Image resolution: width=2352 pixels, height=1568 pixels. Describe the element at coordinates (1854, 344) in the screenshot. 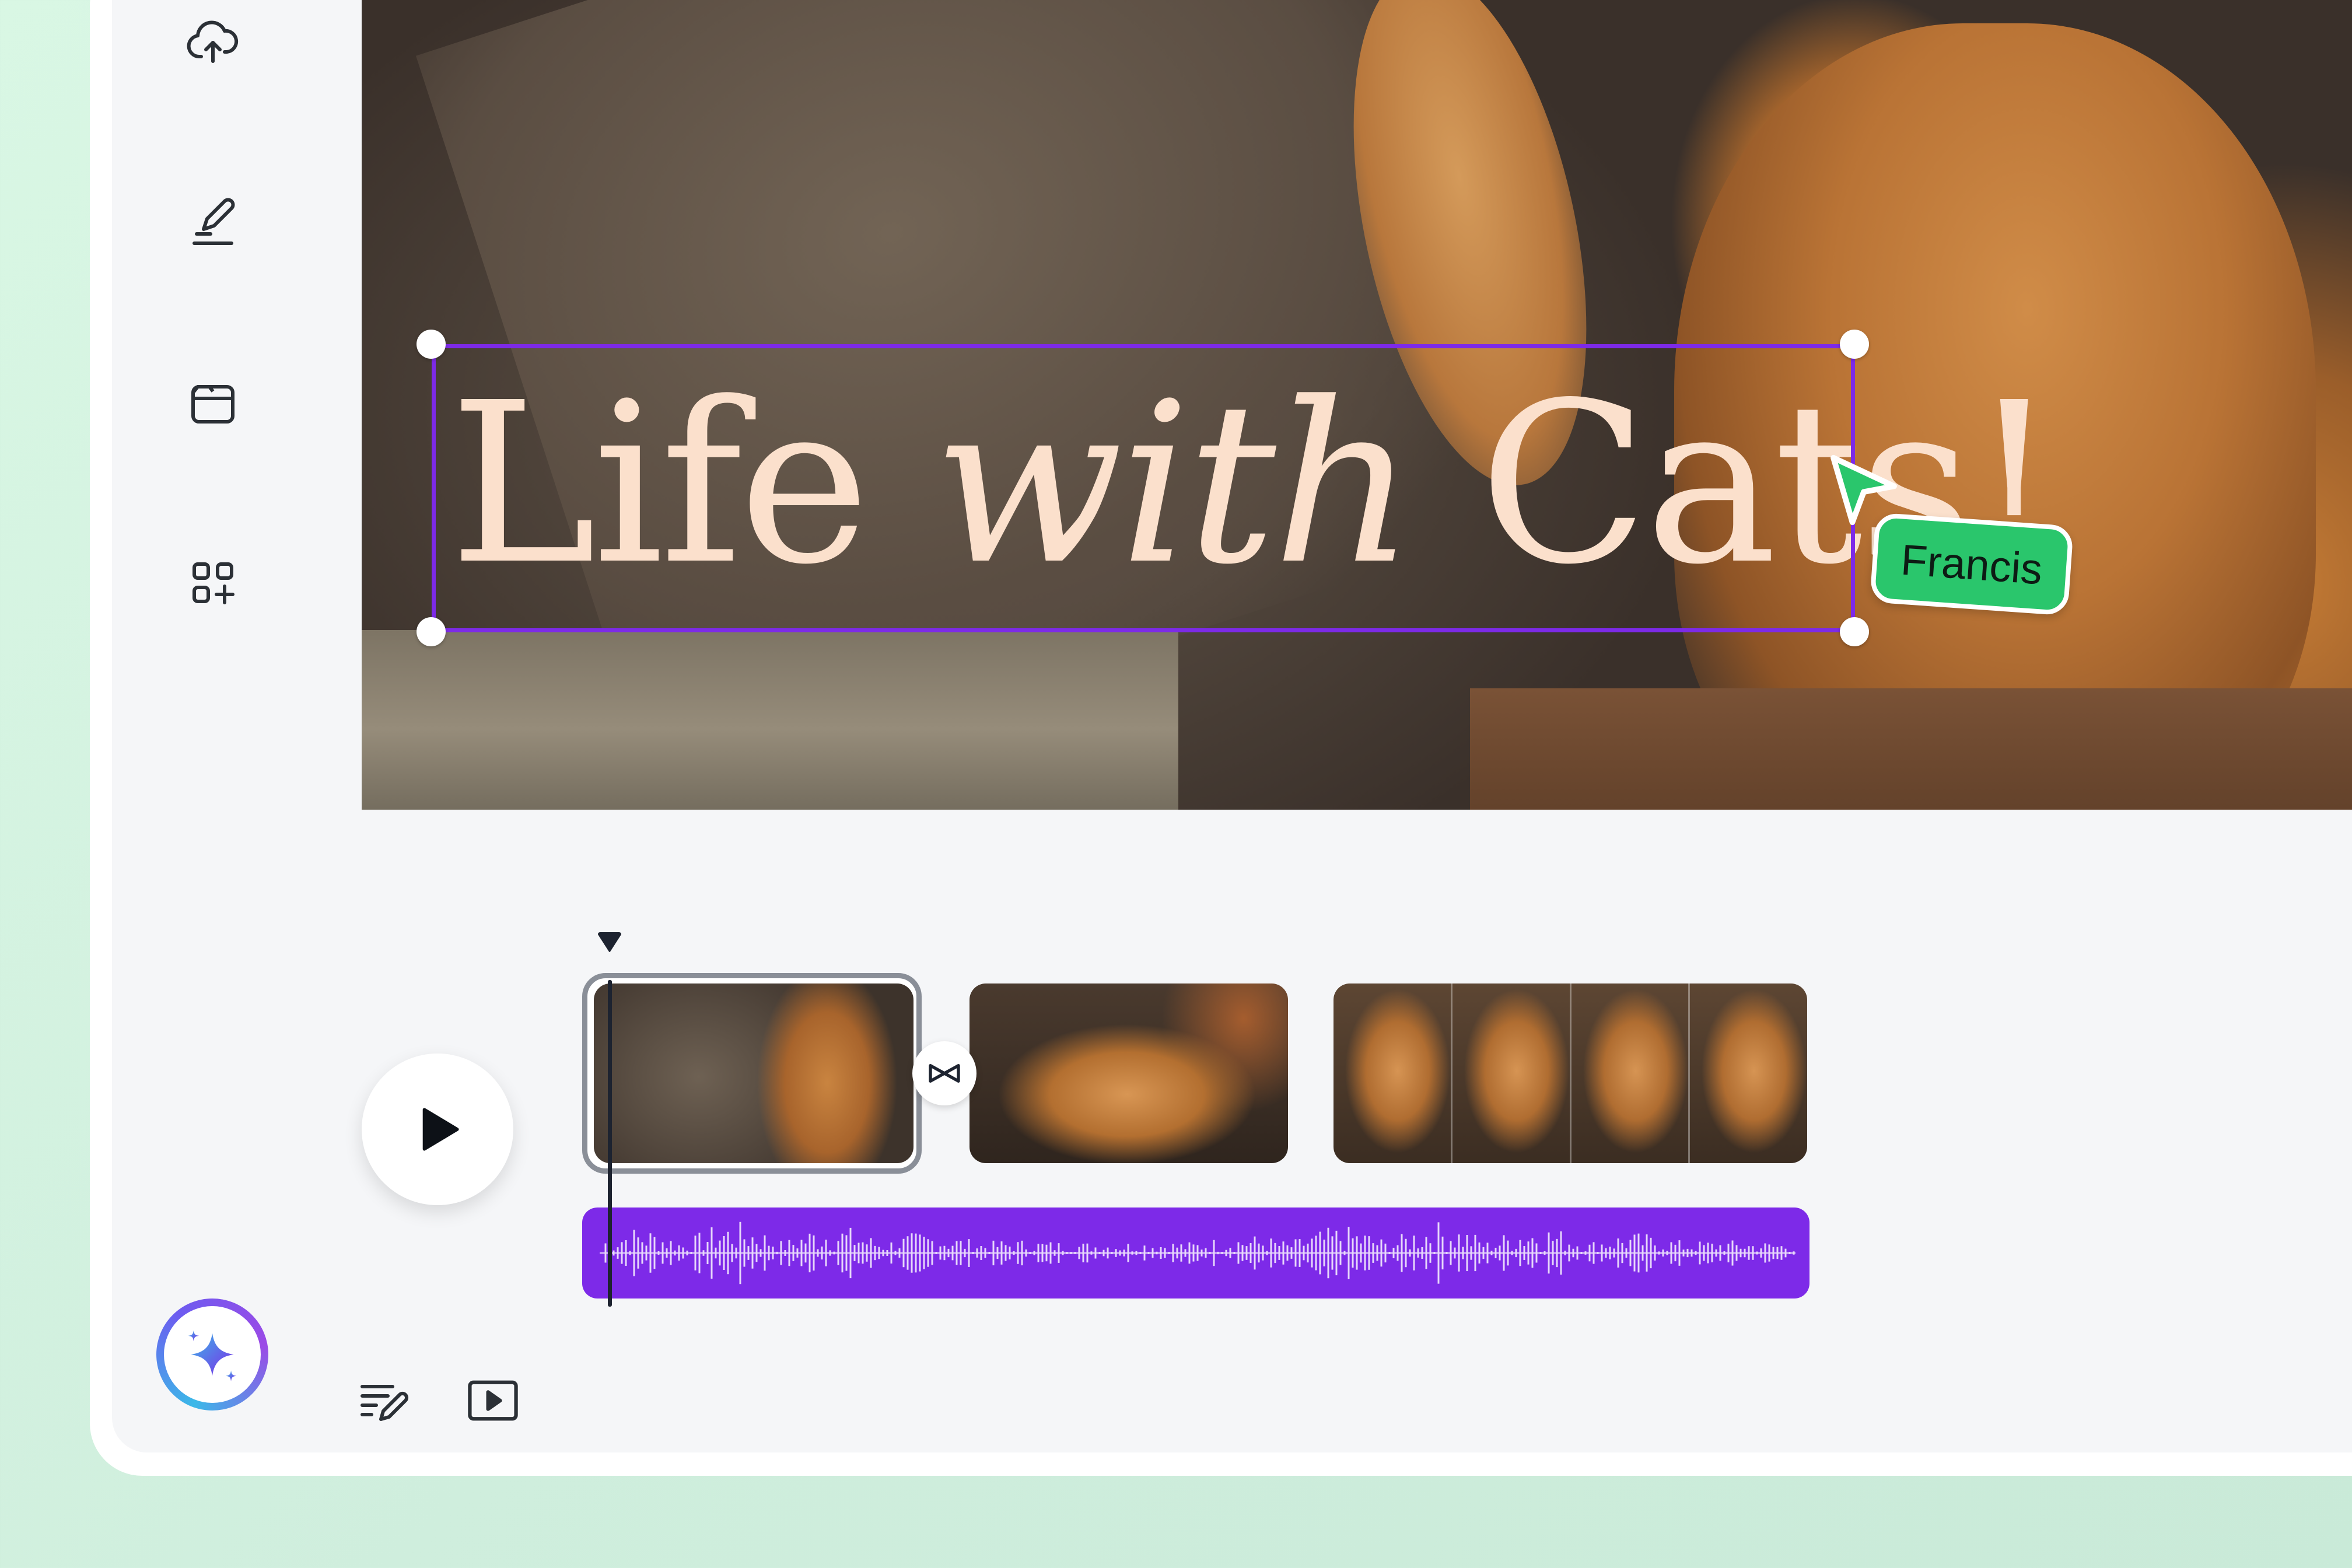

I see `resize-handle-top-right` at that location.